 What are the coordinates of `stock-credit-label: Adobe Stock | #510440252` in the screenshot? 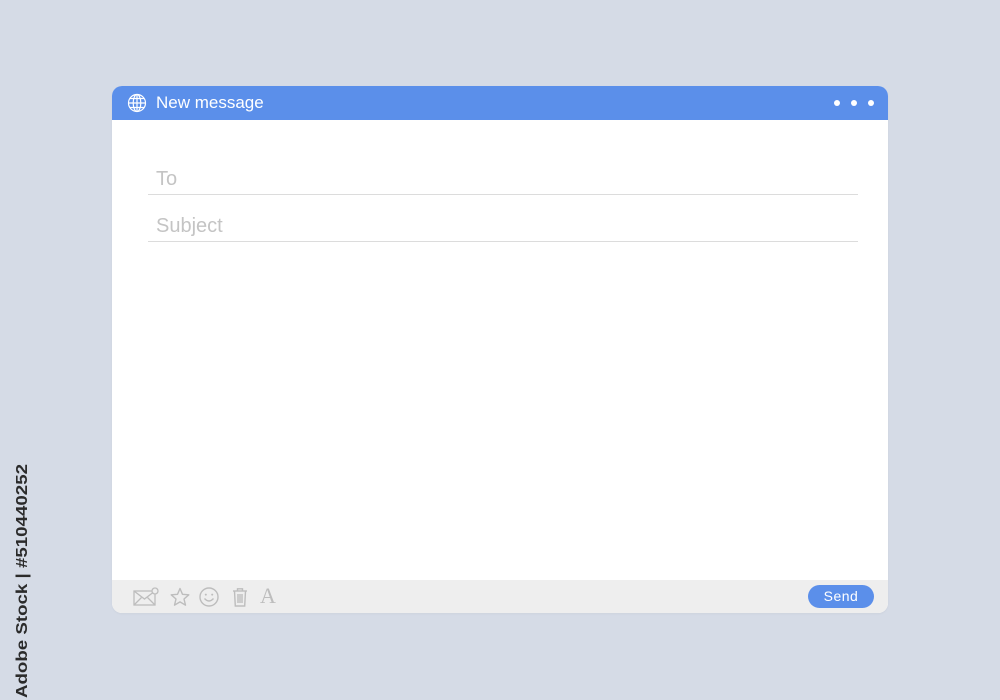 It's located at (22, 581).